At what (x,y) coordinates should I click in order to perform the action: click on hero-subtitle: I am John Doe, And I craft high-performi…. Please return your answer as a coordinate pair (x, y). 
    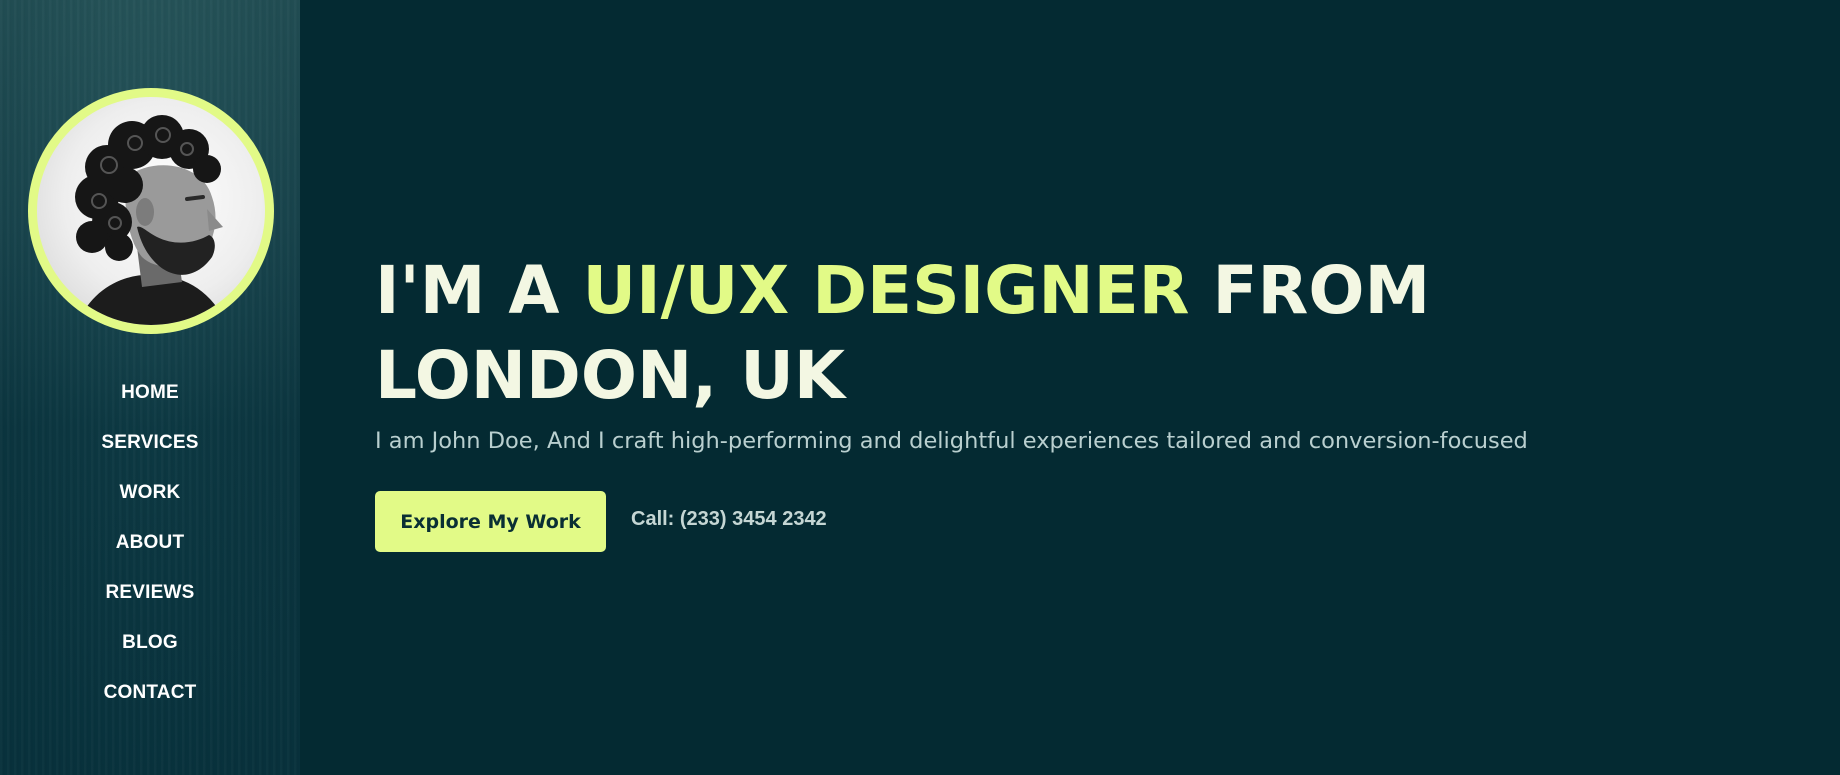
    Looking at the image, I should click on (951, 441).